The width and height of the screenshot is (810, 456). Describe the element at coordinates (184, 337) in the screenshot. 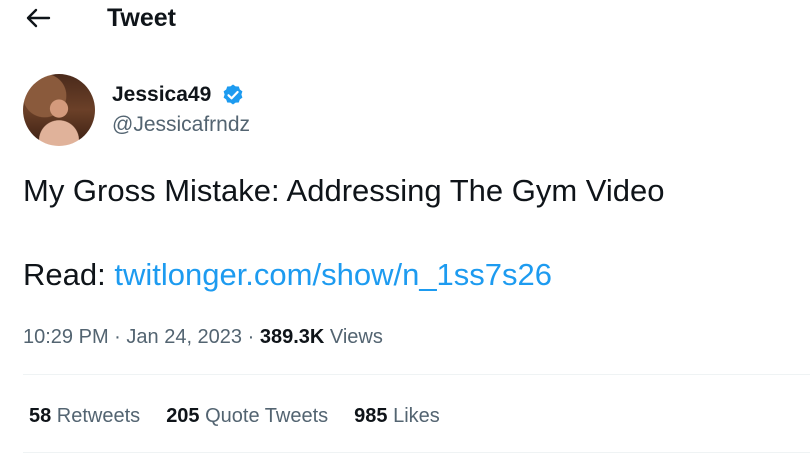

I see `tweet-date: Jan 24, 2023` at that location.